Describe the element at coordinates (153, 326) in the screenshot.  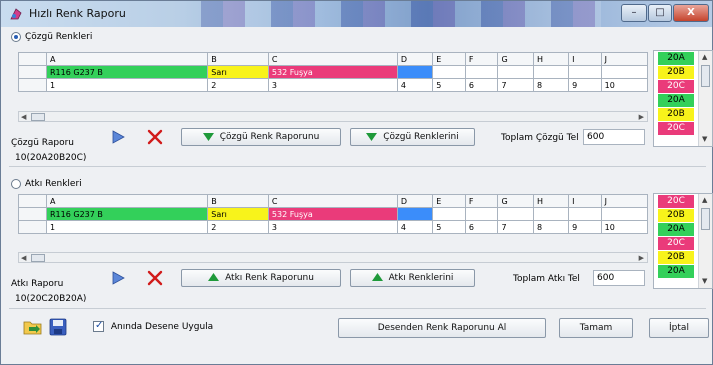
I see `apply-to-pattern-checkbox: Anında Desene Uygula` at that location.